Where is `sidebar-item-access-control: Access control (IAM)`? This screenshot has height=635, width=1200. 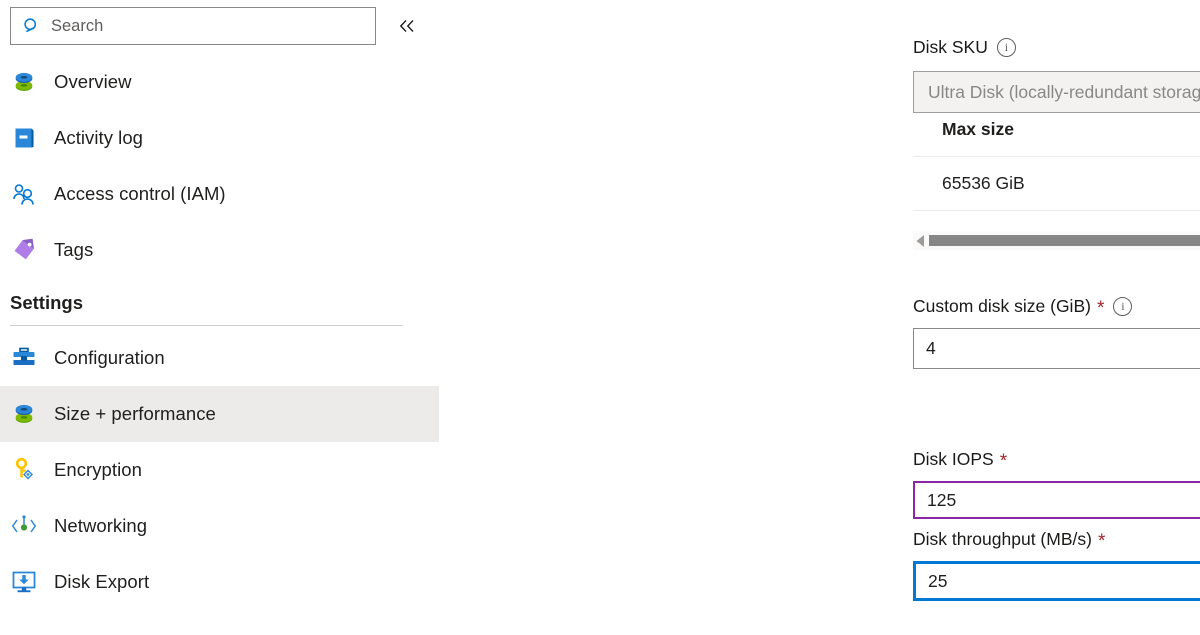 sidebar-item-access-control: Access control (IAM) is located at coordinates (219, 194).